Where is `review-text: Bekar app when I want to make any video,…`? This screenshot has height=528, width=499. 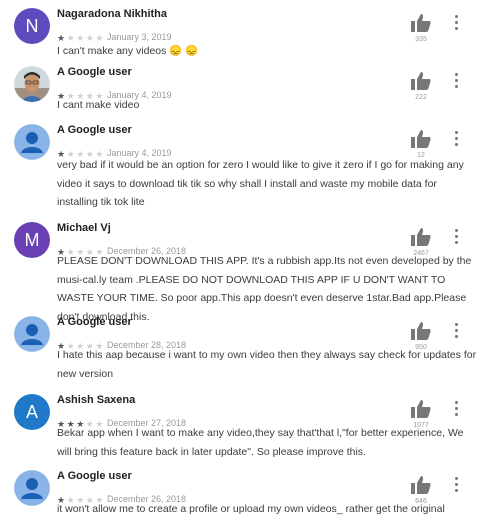 review-text: Bekar app when I want to make any video,… is located at coordinates (260, 442).